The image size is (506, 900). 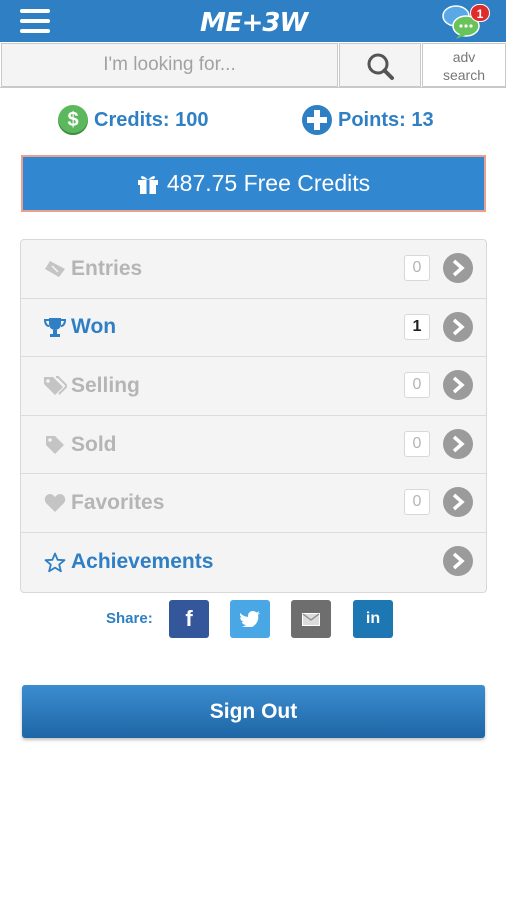 I want to click on menu-item-label: Achievements, so click(x=142, y=562).